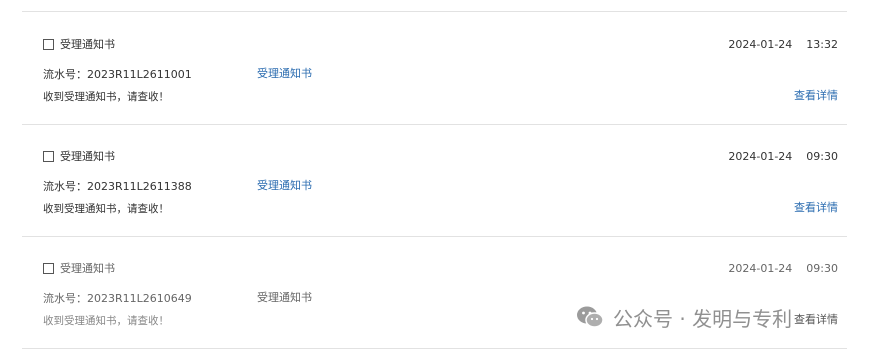  What do you see at coordinates (139, 298) in the screenshot?
I see `serial-number: 2023R11L2610649` at bounding box center [139, 298].